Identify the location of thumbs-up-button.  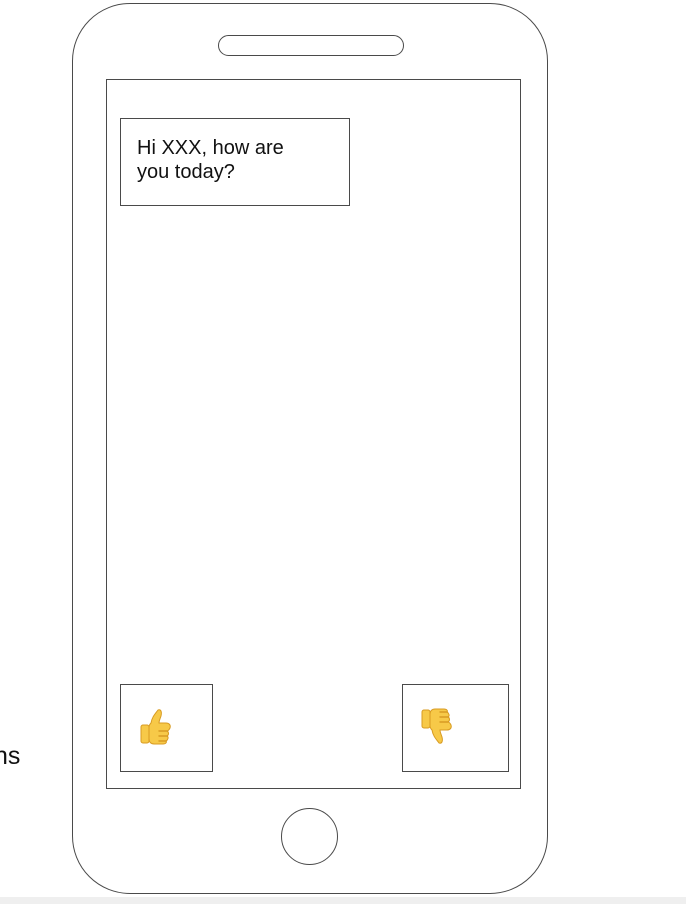
(166, 728).